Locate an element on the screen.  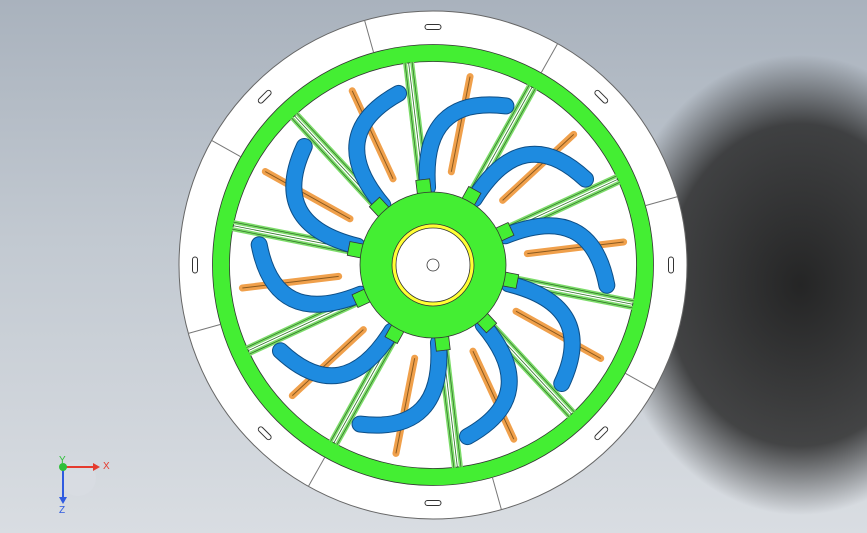
triad-x-arrow is located at coordinates (96, 467).